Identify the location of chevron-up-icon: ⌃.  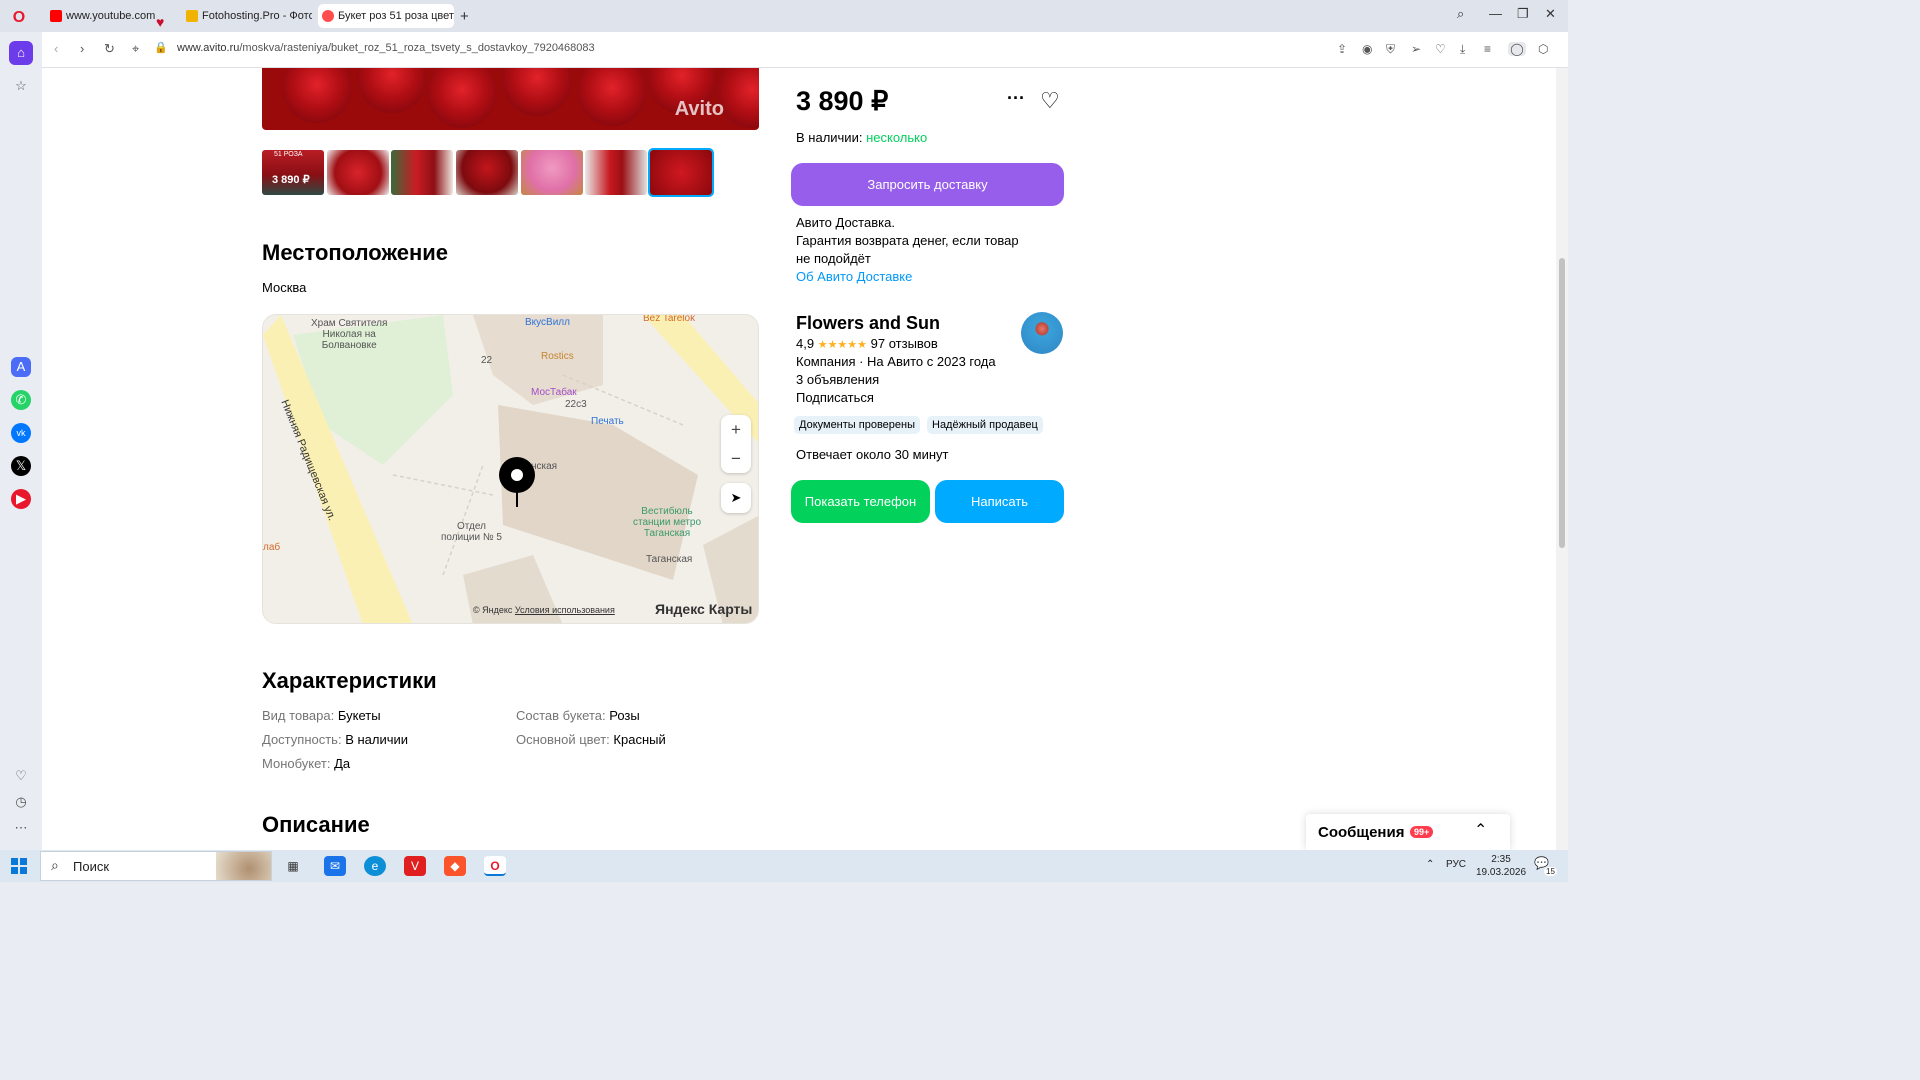
(1480, 830).